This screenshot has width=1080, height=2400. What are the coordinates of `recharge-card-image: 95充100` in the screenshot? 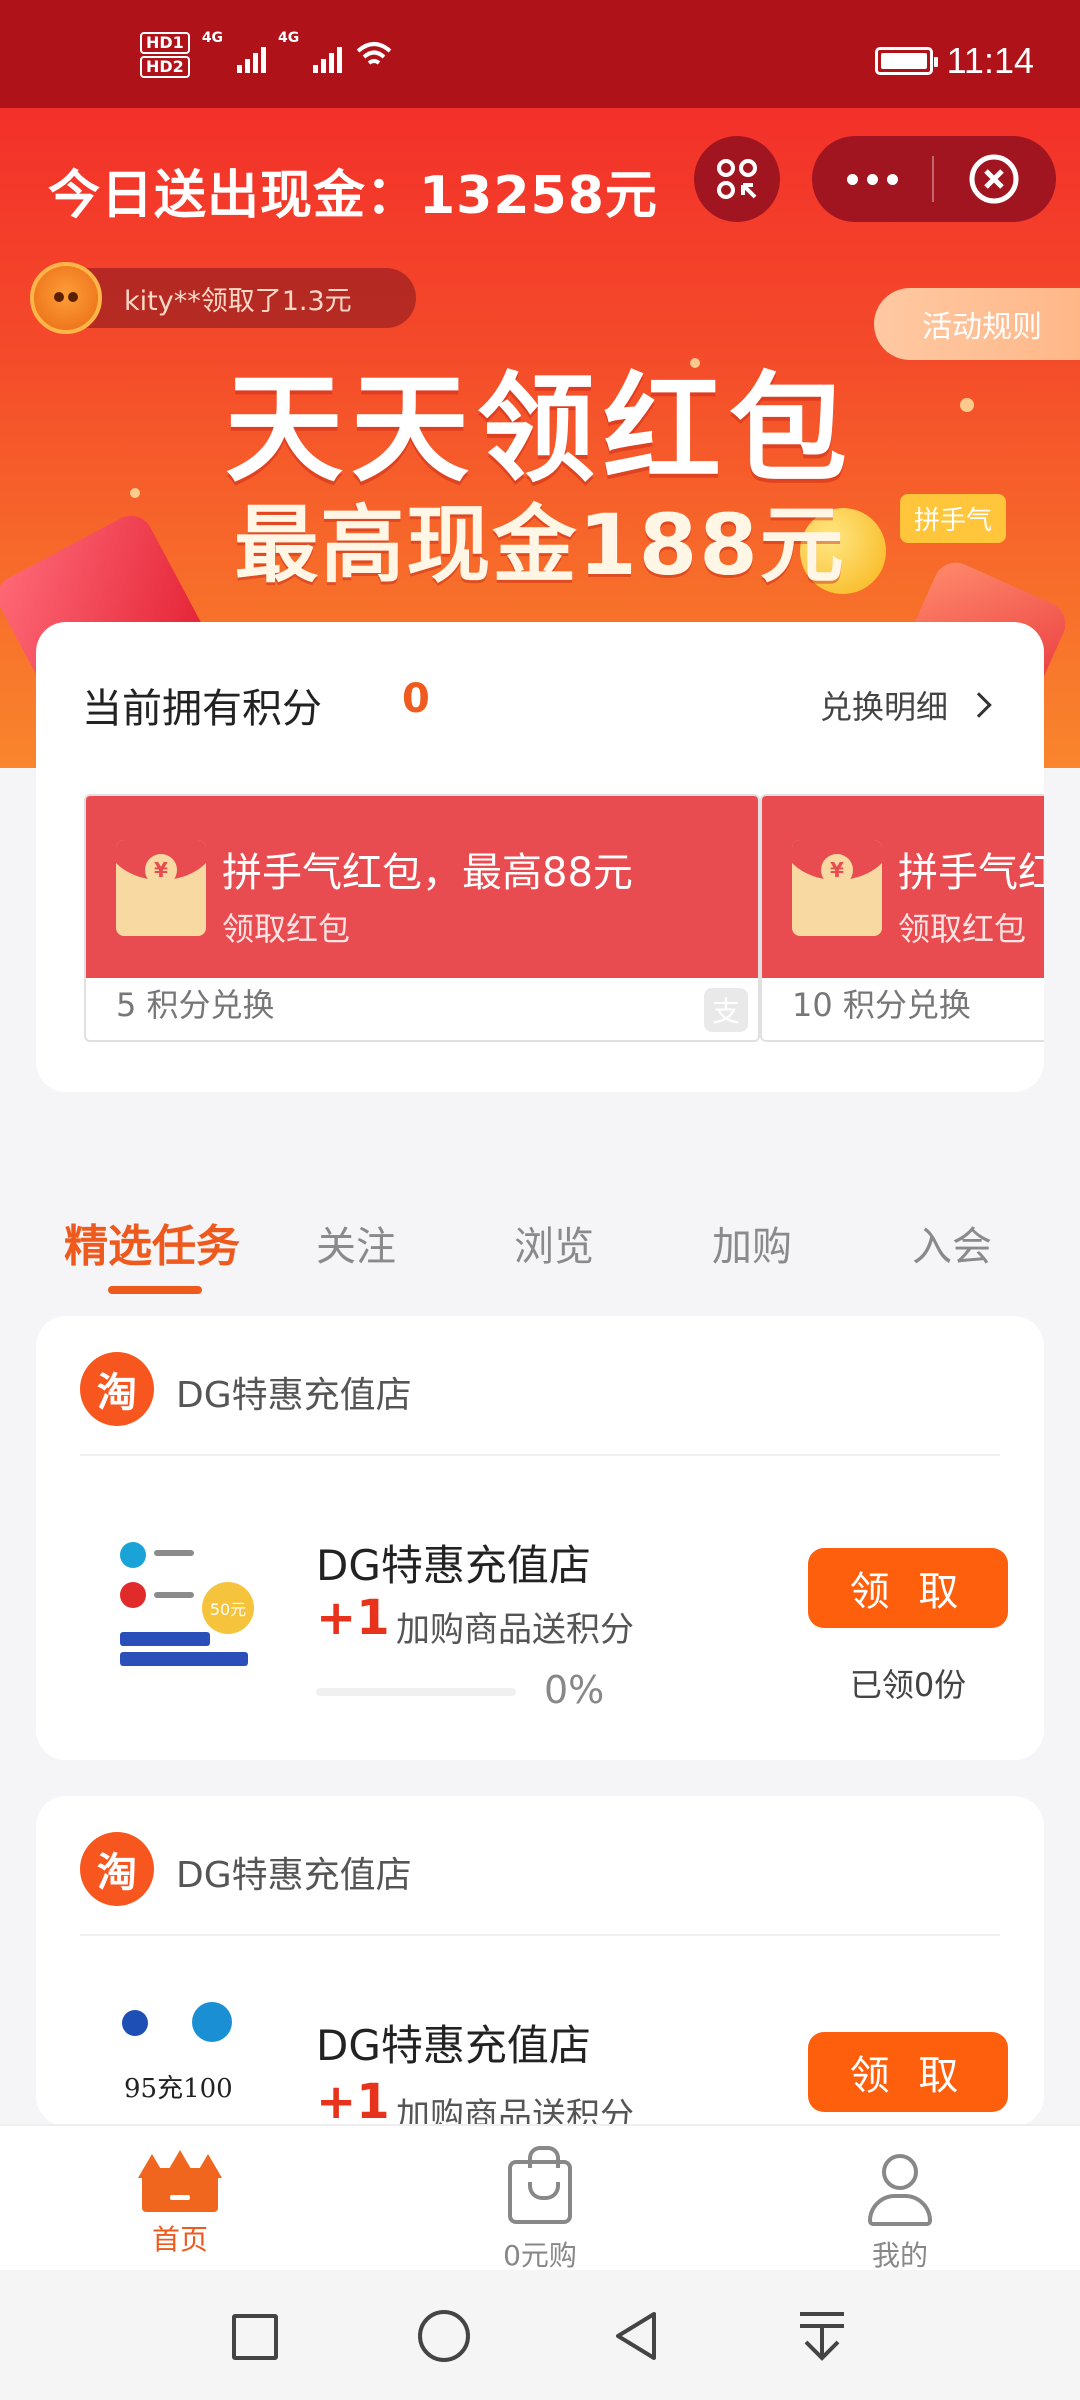 It's located at (186, 2064).